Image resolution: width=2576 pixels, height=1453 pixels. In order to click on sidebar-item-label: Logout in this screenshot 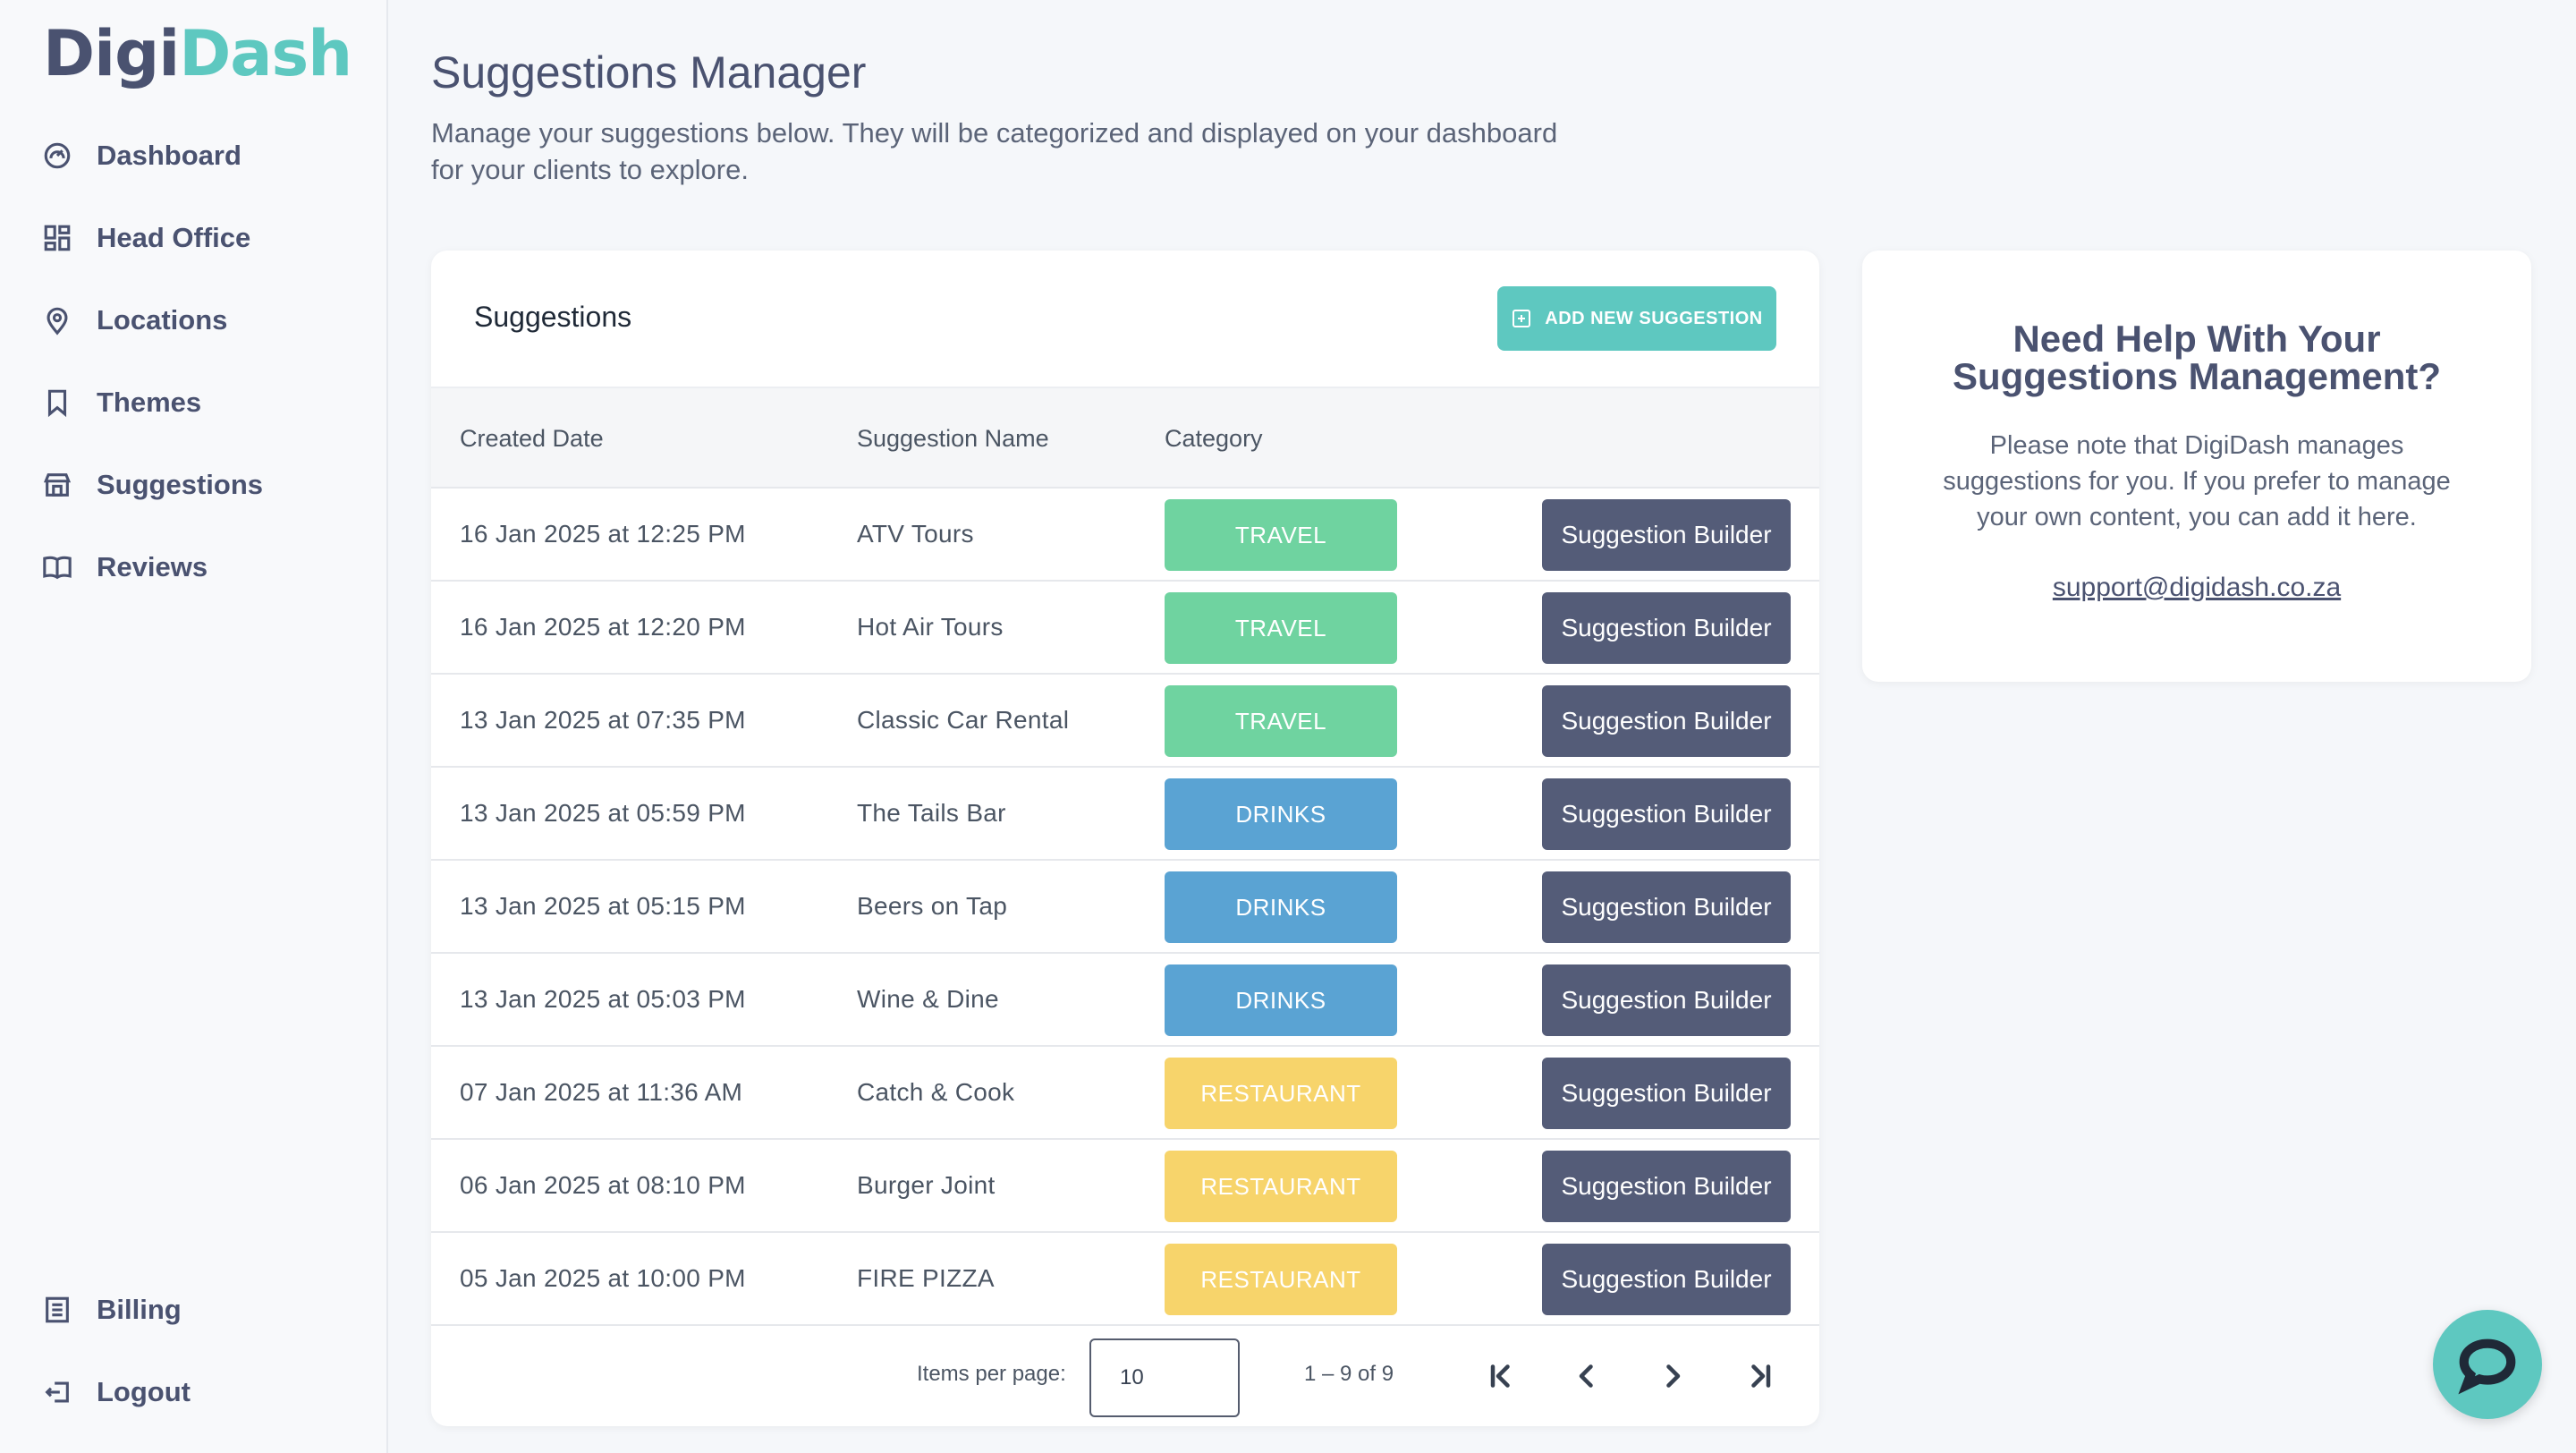, I will do `click(144, 1391)`.